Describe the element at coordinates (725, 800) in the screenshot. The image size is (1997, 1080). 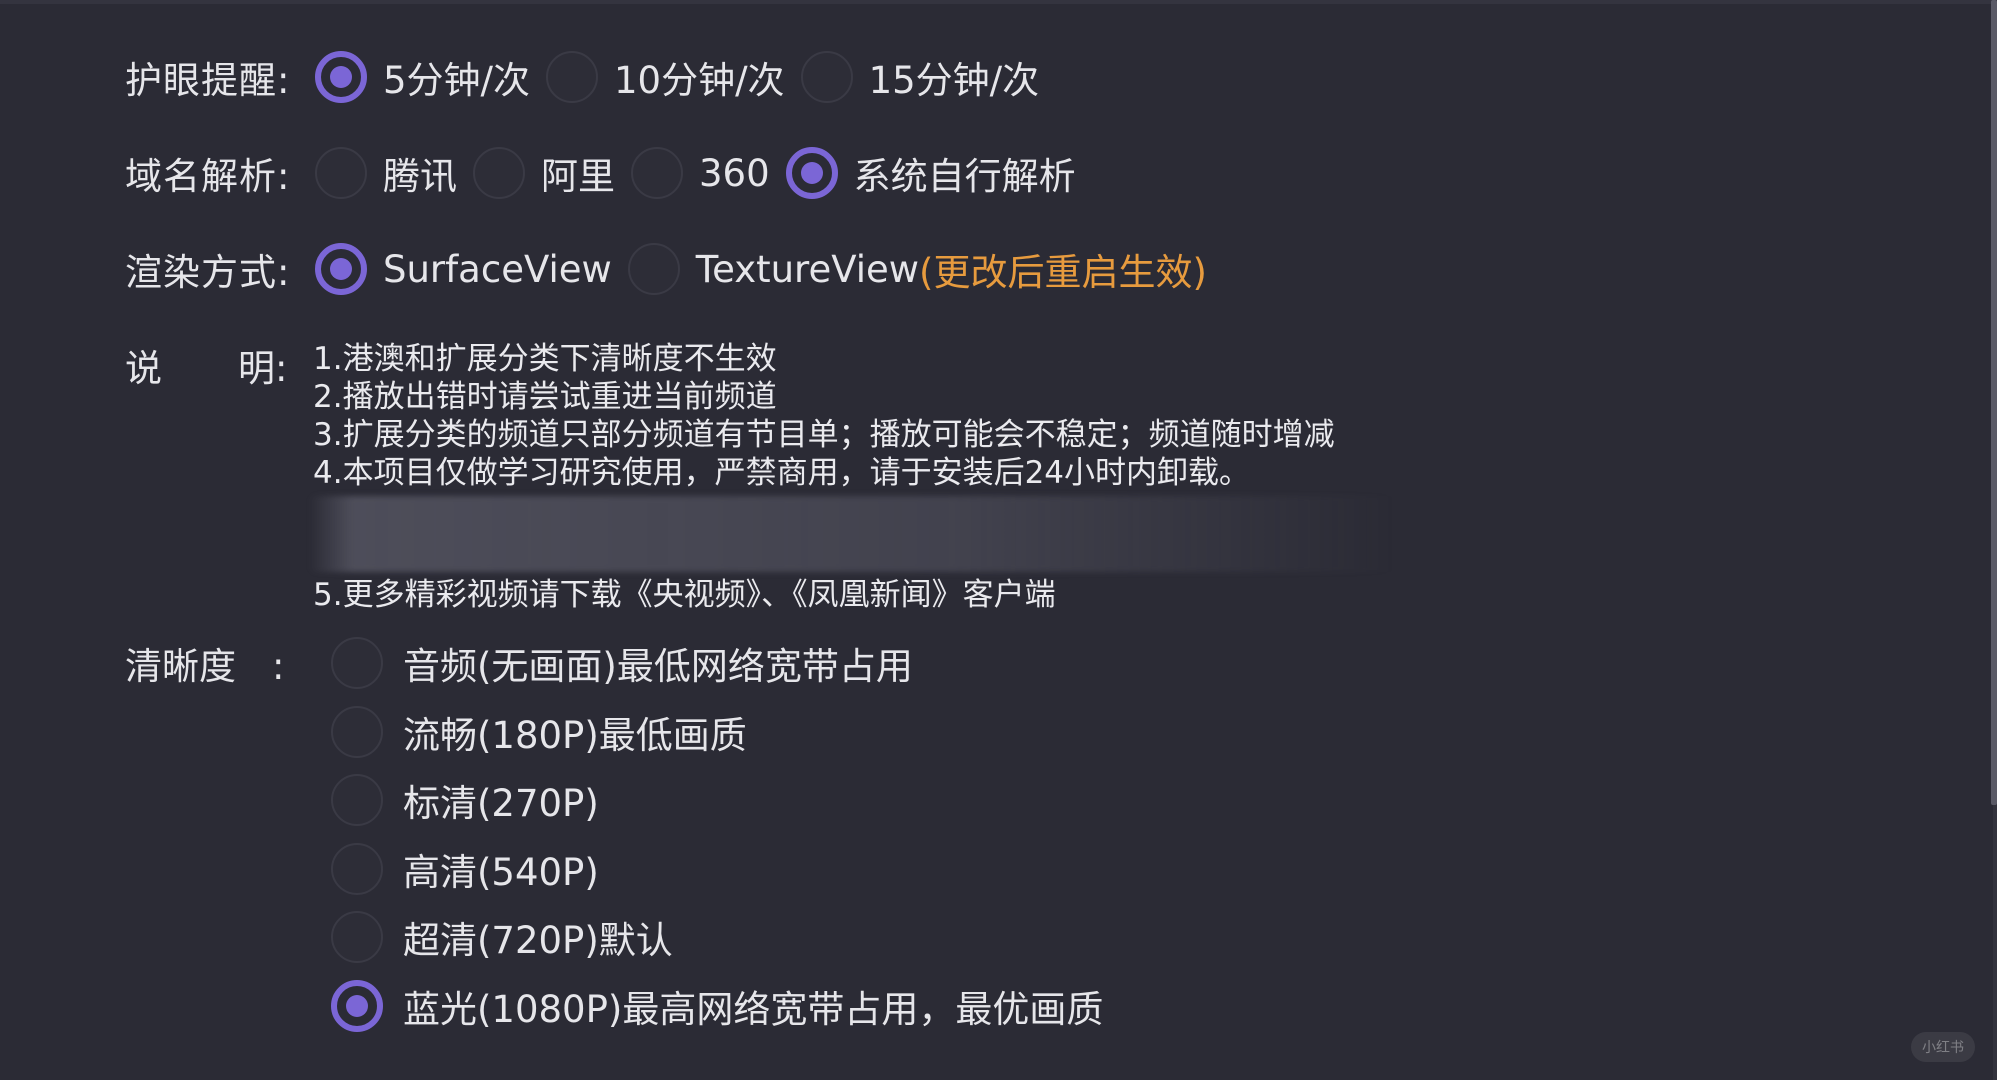
I see `quality-option-270p: 标清(270P)` at that location.